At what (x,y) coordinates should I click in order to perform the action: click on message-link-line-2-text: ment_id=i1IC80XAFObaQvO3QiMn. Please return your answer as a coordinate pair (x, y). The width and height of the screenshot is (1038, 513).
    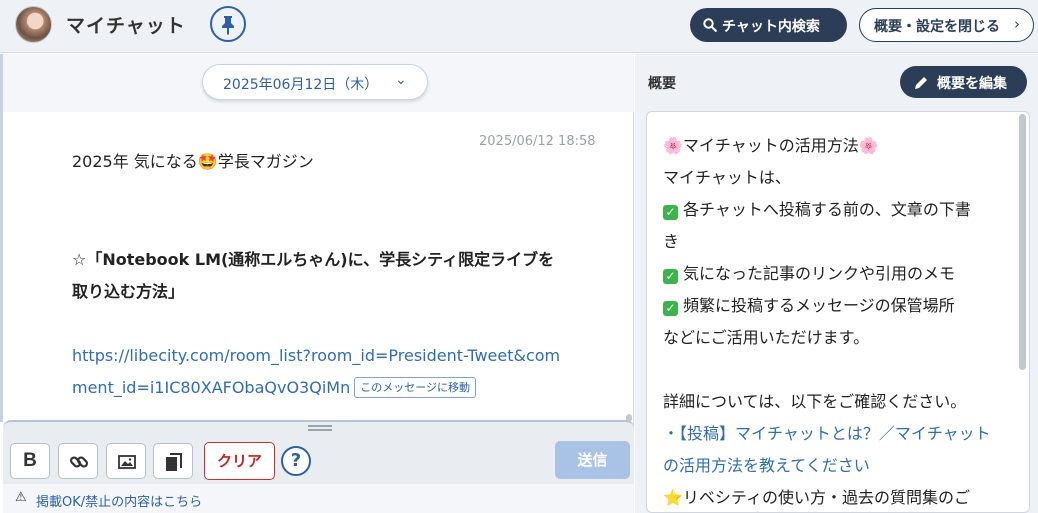
    Looking at the image, I should click on (211, 387).